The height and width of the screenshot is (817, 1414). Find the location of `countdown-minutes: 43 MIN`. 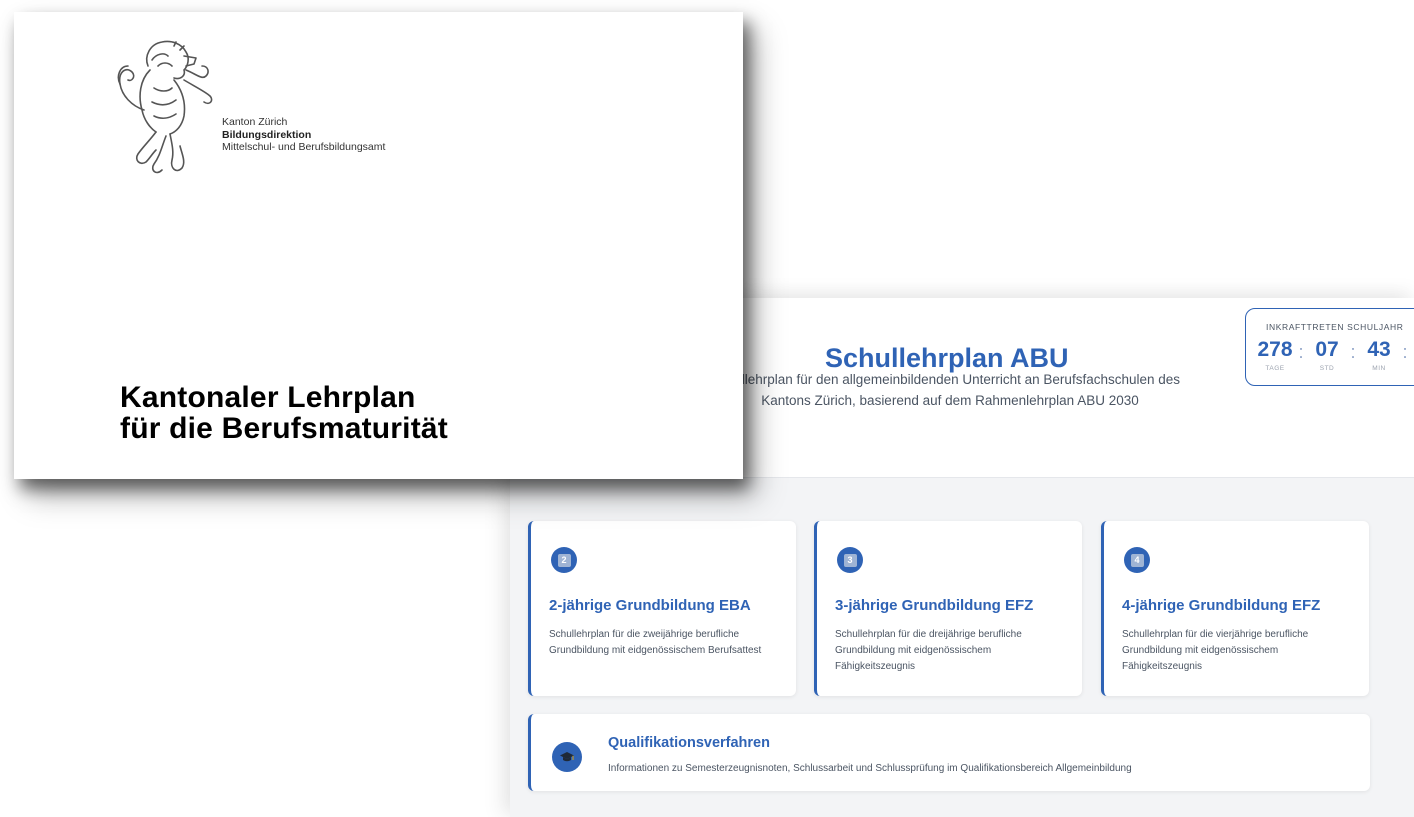

countdown-minutes: 43 MIN is located at coordinates (1379, 354).